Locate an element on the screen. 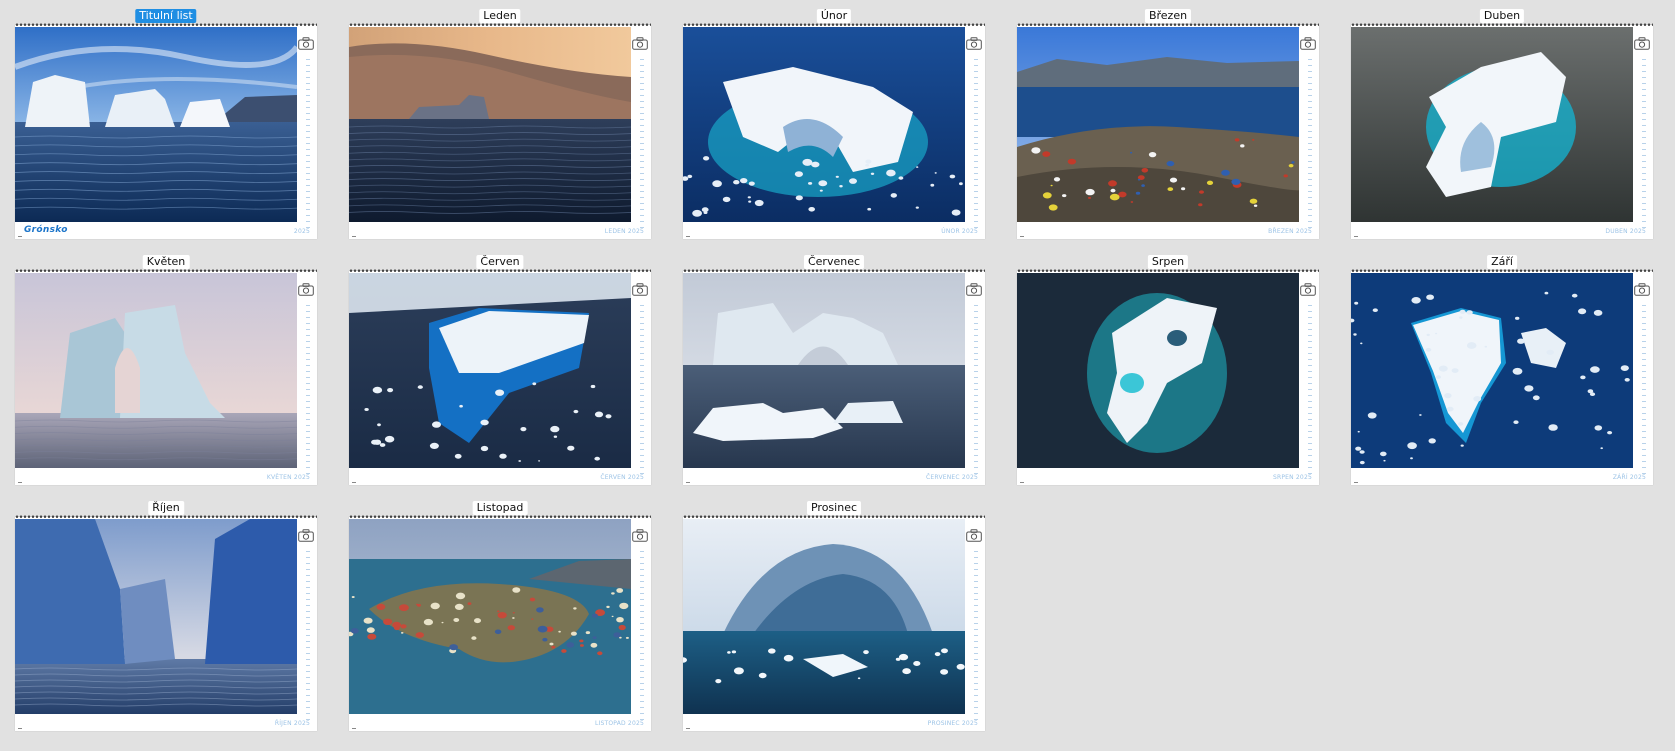  page-footer-label: SRPEN 2025 is located at coordinates (1292, 477).